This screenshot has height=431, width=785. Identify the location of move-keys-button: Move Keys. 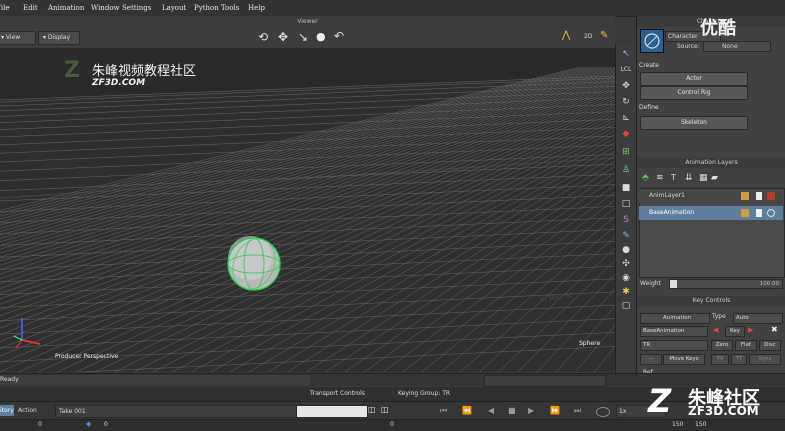
(684, 359).